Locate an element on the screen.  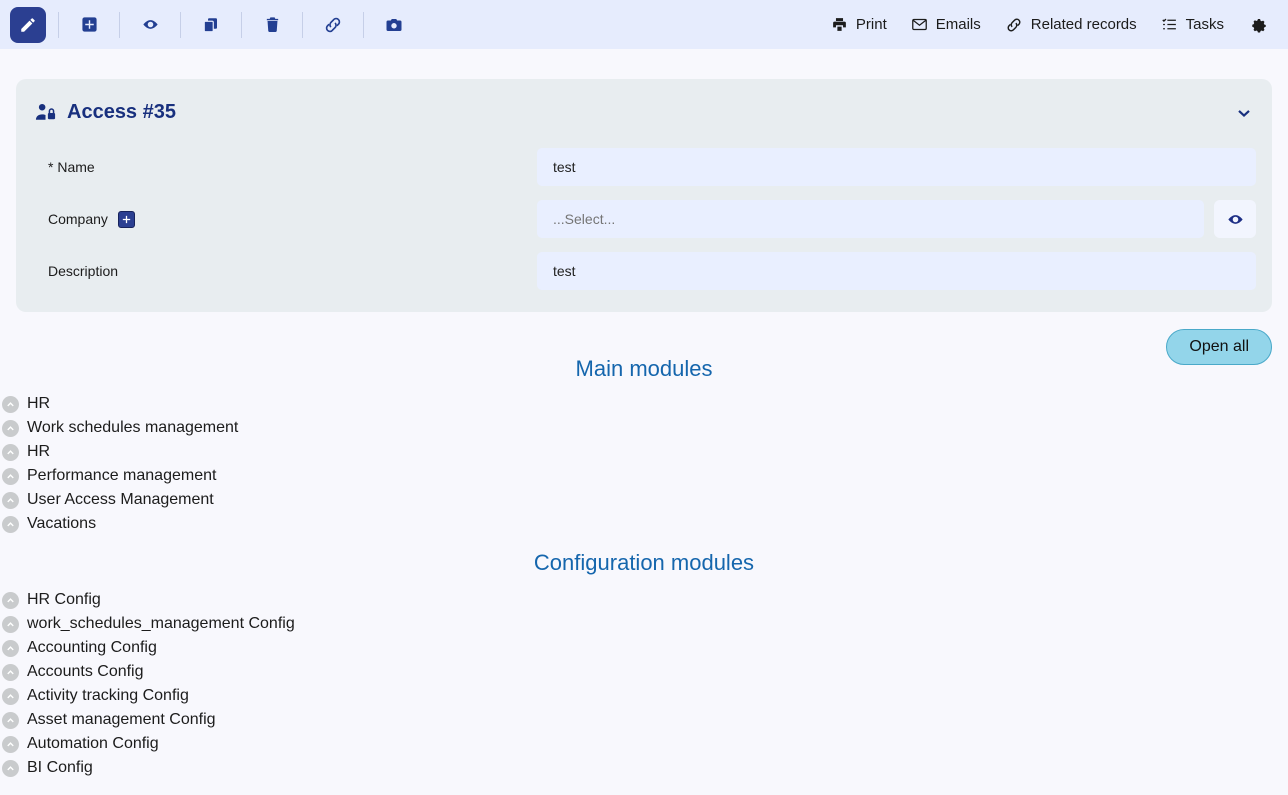
print-button: Print is located at coordinates (859, 24).